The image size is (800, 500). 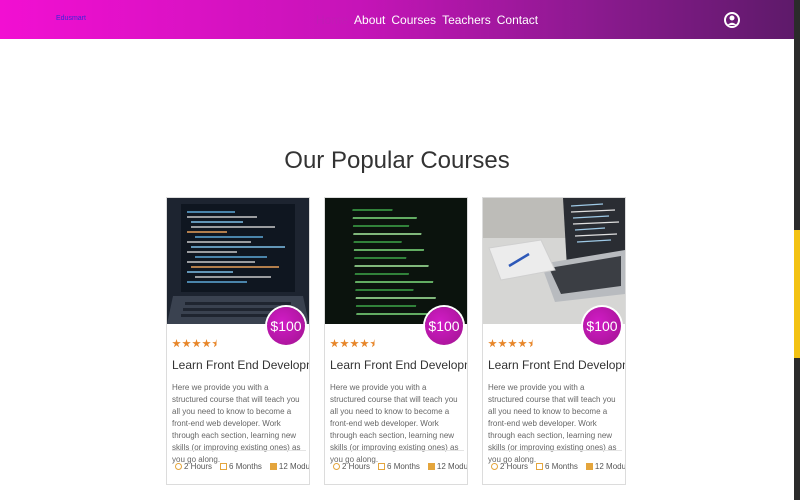 I want to click on section-title: Our Popular Courses, so click(x=397, y=160).